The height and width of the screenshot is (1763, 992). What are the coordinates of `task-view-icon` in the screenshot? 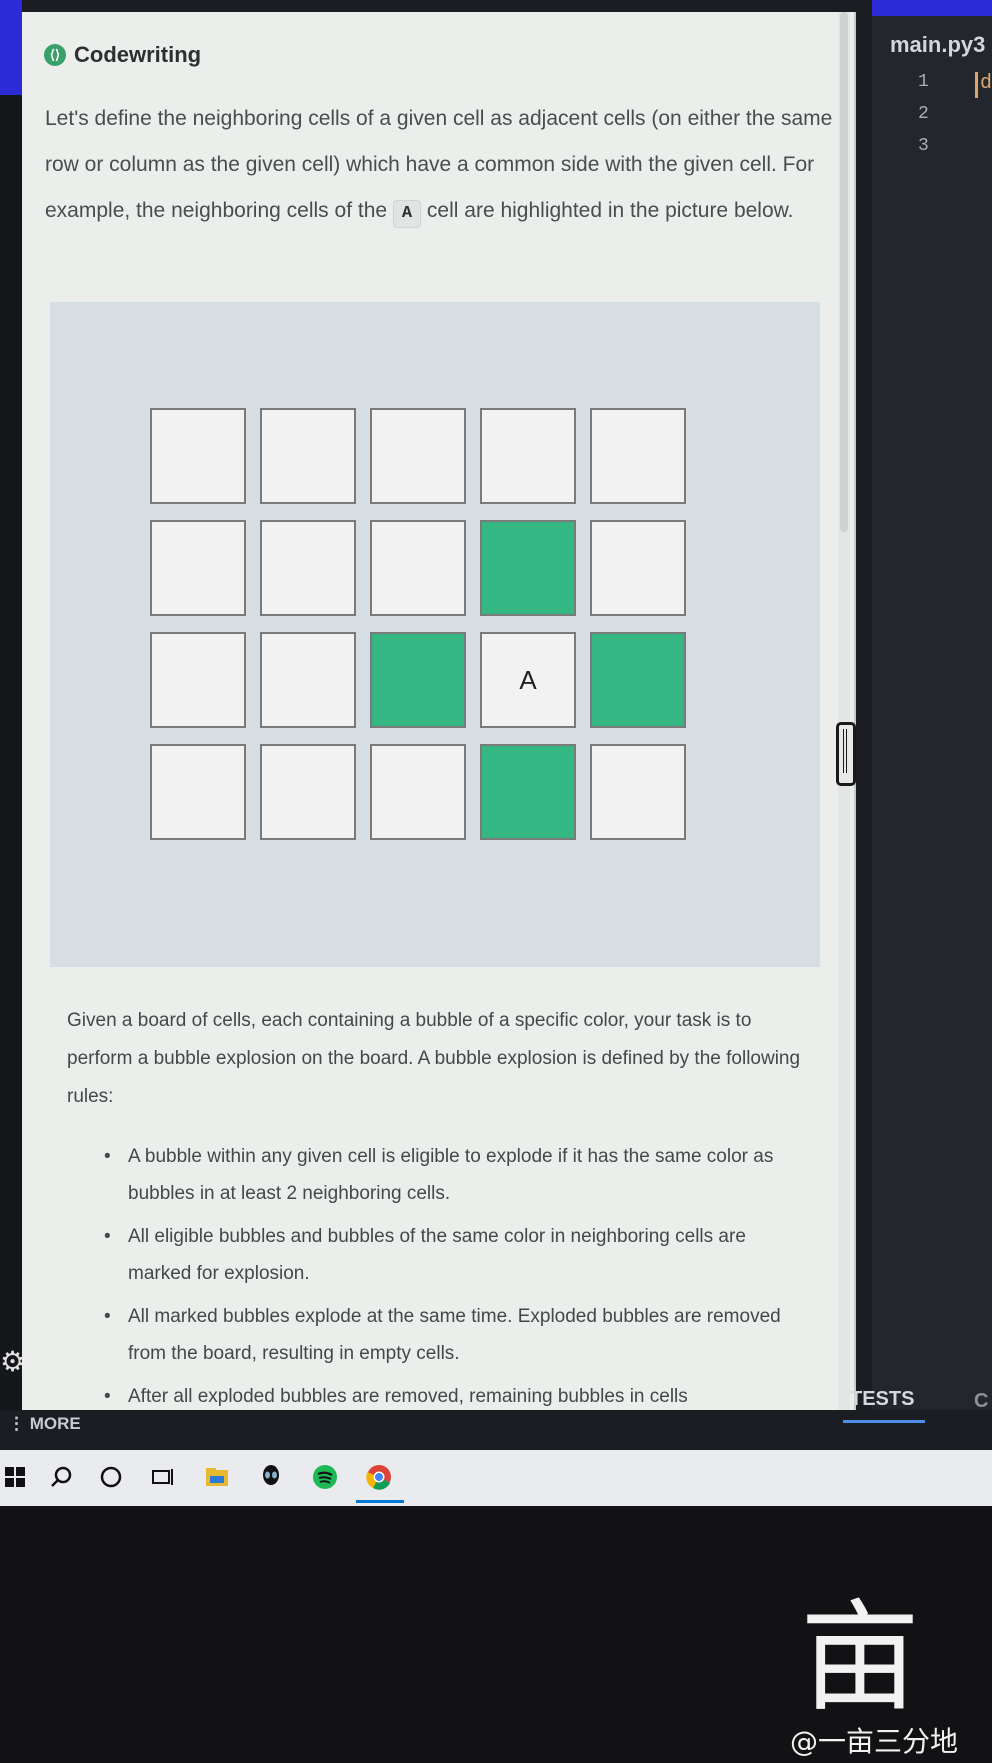 It's located at (163, 1477).